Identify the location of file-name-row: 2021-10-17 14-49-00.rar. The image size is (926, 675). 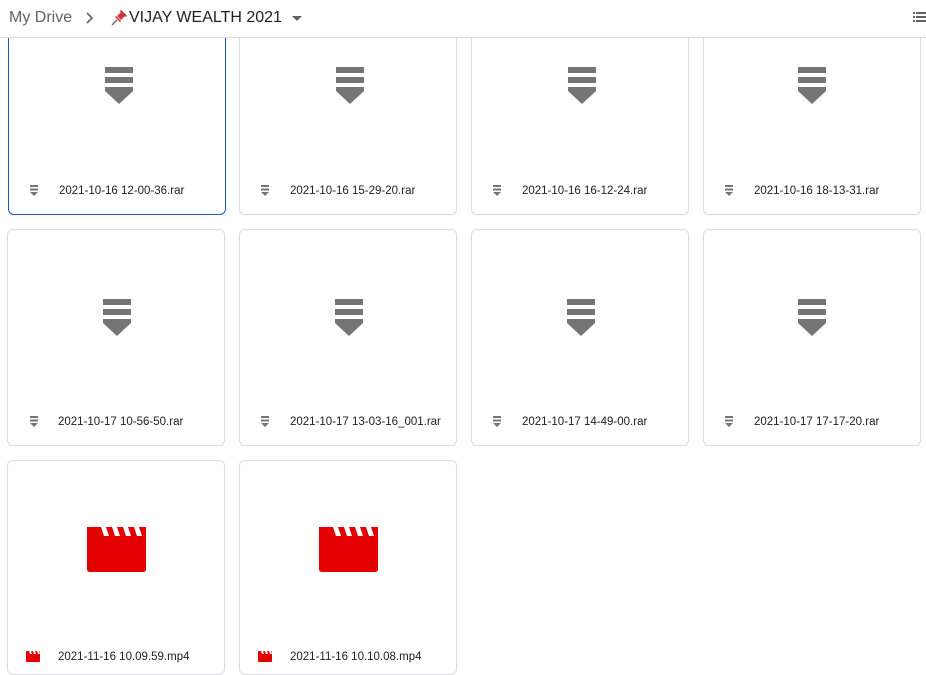
(580, 423).